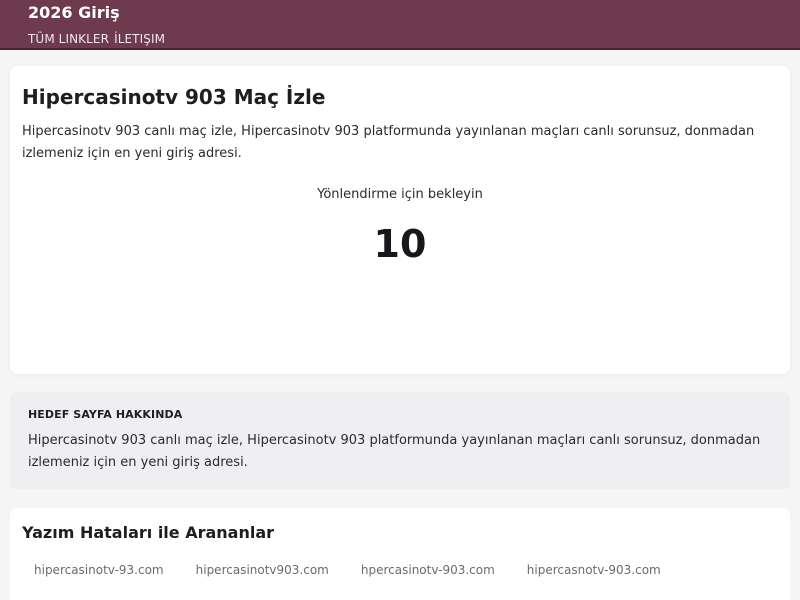 This screenshot has width=800, height=600. I want to click on top-nav: TÜM LINKLER İLETIŞIM, so click(96, 39).